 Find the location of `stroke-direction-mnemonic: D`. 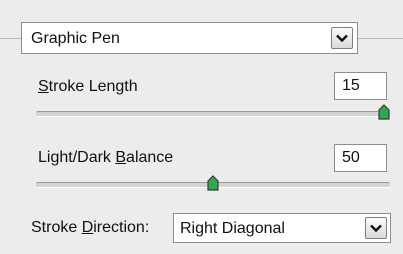

stroke-direction-mnemonic: D is located at coordinates (87, 227).